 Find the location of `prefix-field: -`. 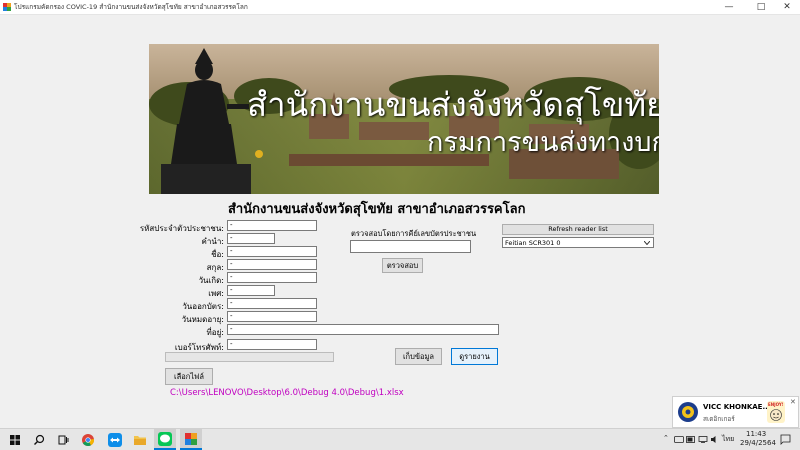

prefix-field: - is located at coordinates (251, 238).